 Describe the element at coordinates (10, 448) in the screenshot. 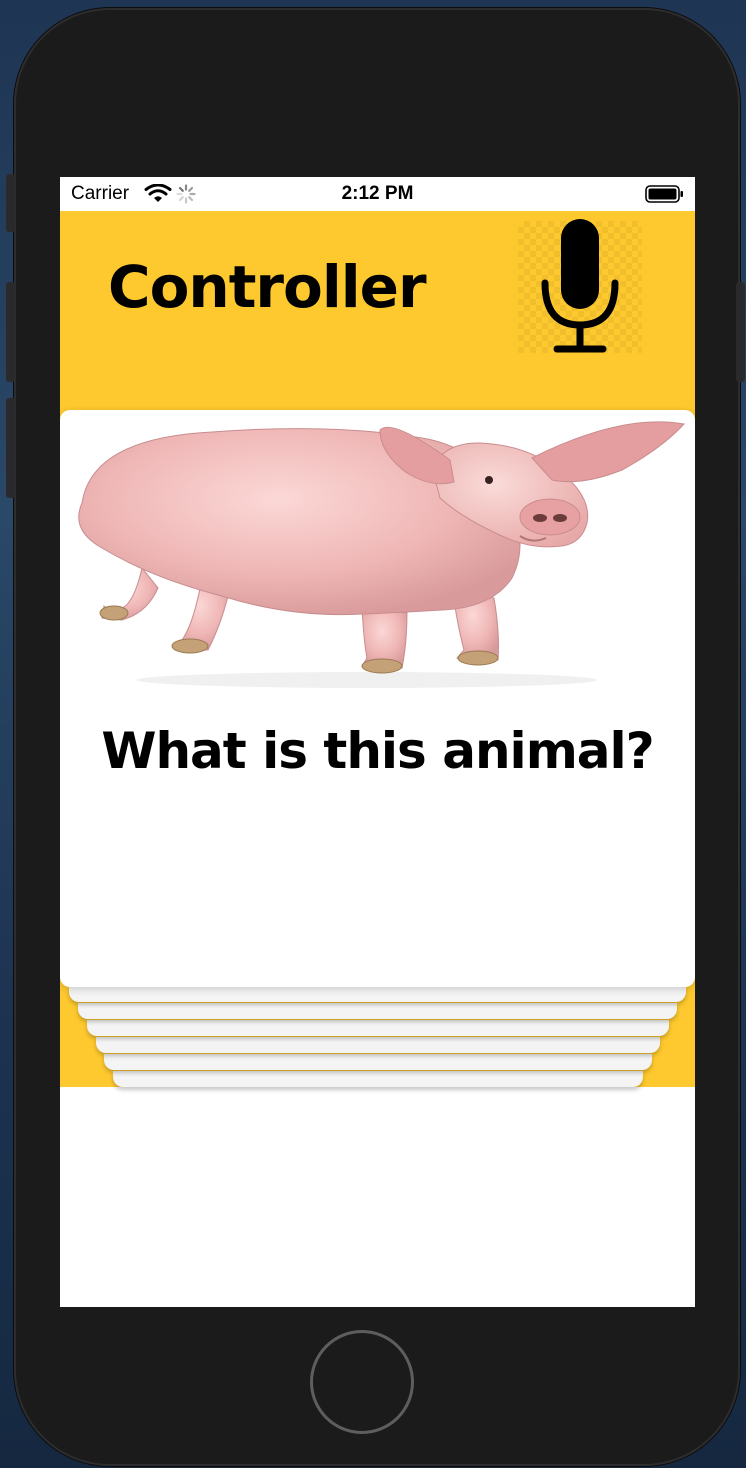

I see `side-button-volume-down` at that location.